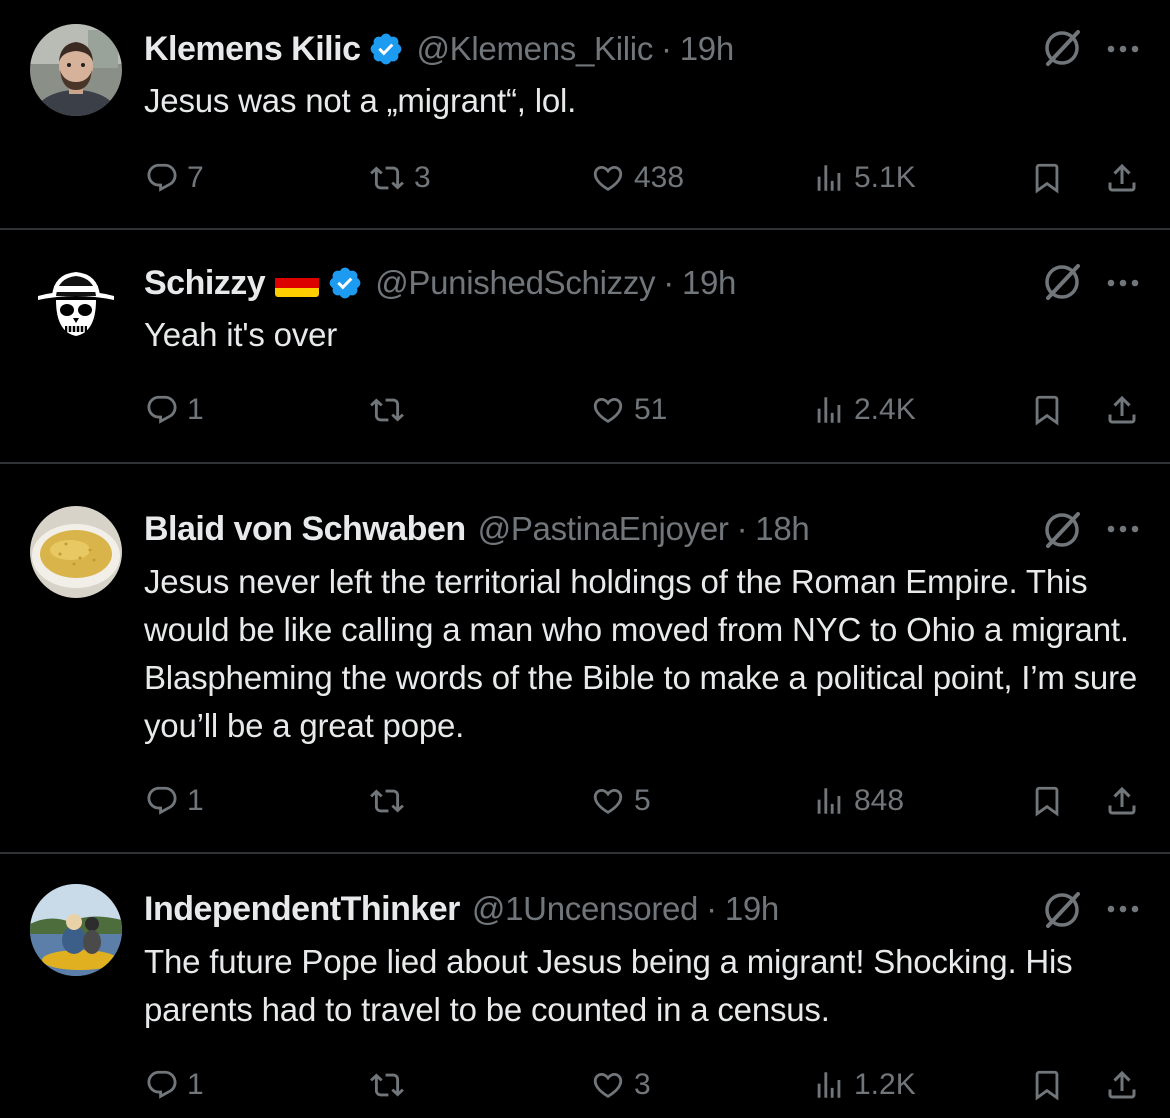  Describe the element at coordinates (651, 409) in the screenshot. I see `like-count: 51` at that location.